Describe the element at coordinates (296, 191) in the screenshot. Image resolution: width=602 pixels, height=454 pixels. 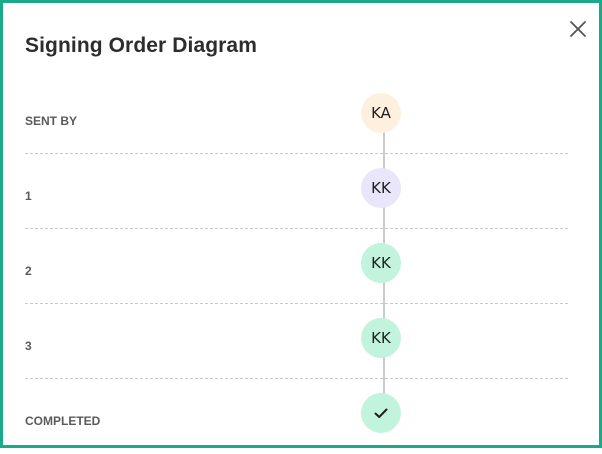
I see `row-step-1: 1` at that location.